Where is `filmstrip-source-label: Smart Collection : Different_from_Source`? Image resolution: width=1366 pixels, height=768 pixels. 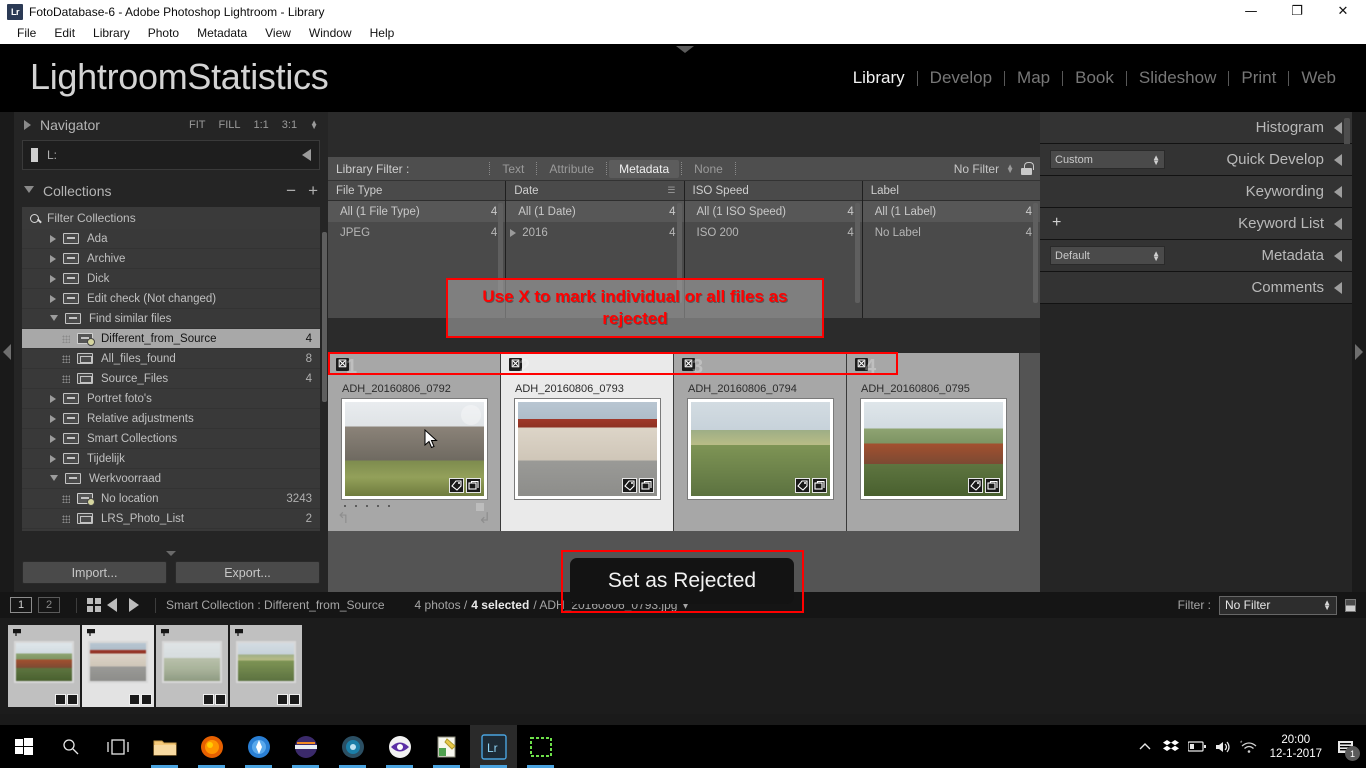 filmstrip-source-label: Smart Collection : Different_from_Source is located at coordinates (275, 605).